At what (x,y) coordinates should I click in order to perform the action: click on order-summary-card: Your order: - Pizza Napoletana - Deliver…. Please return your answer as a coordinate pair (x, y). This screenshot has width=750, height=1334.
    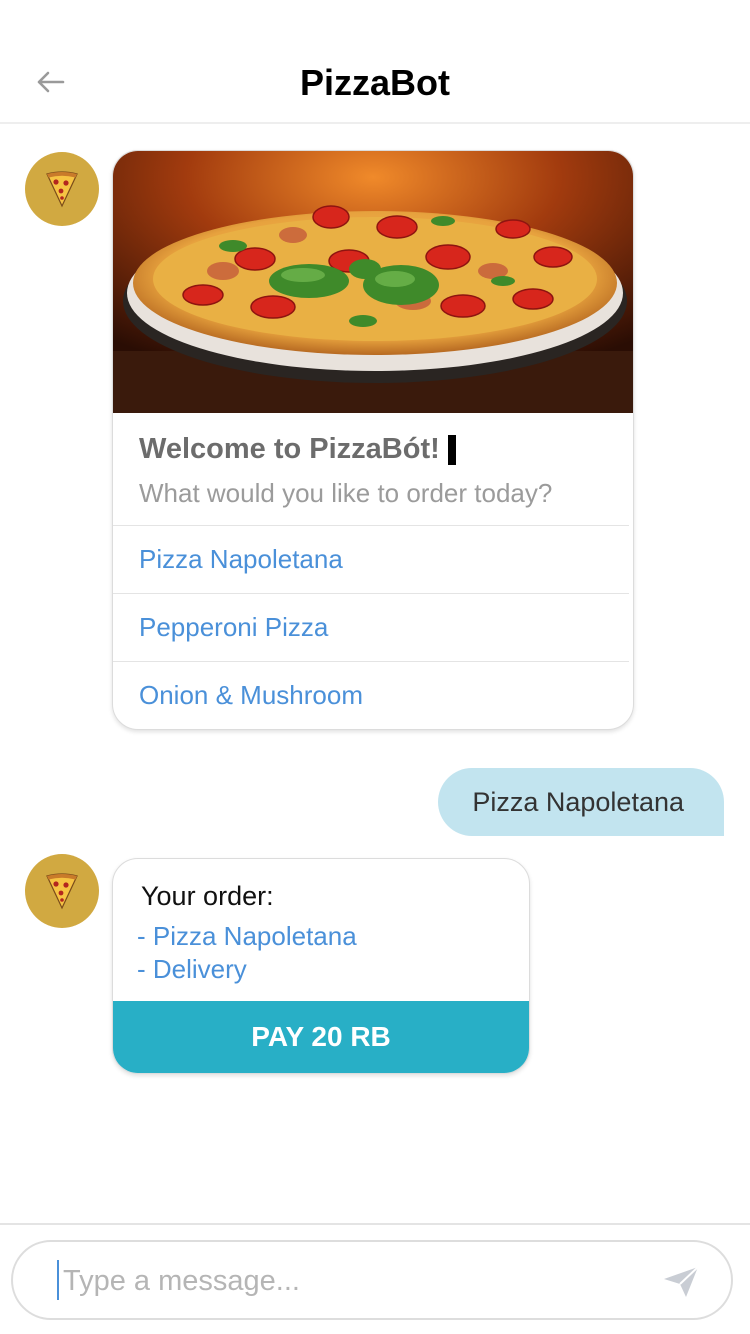
    Looking at the image, I should click on (321, 966).